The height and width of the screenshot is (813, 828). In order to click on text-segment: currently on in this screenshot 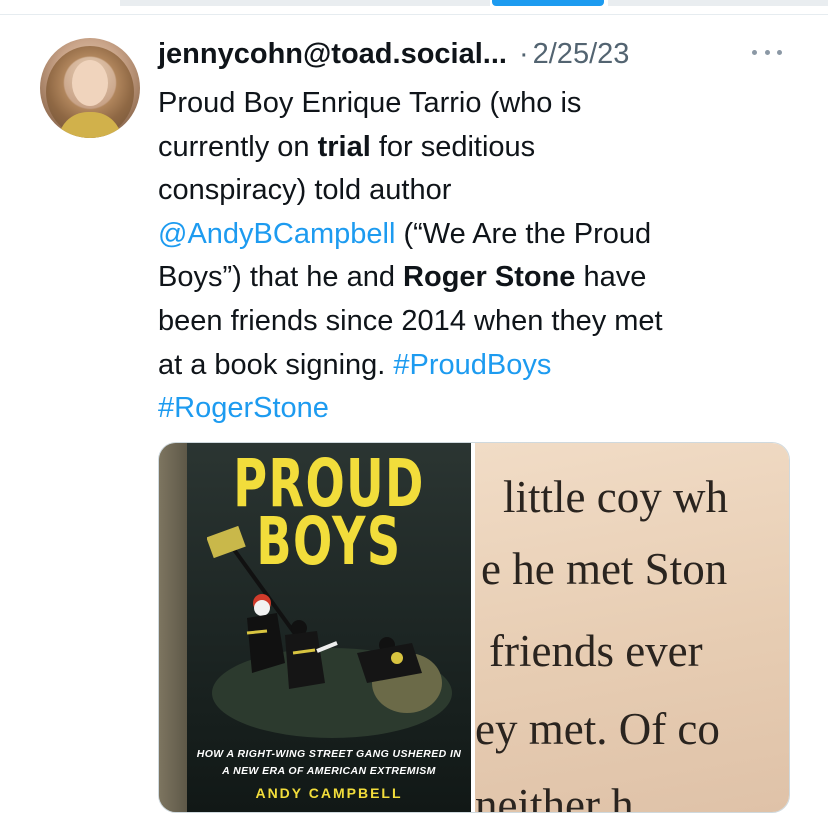, I will do `click(238, 146)`.